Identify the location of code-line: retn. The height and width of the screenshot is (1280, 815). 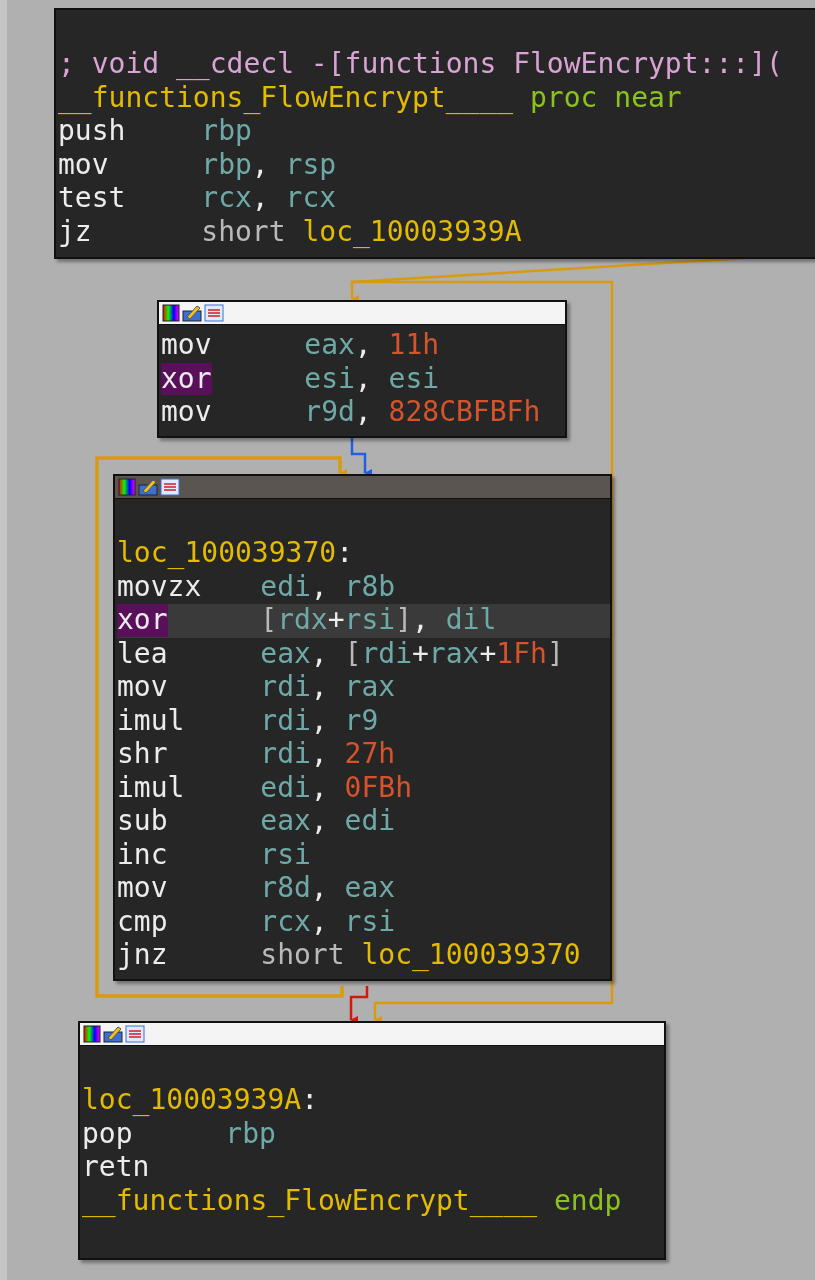
(373, 1168).